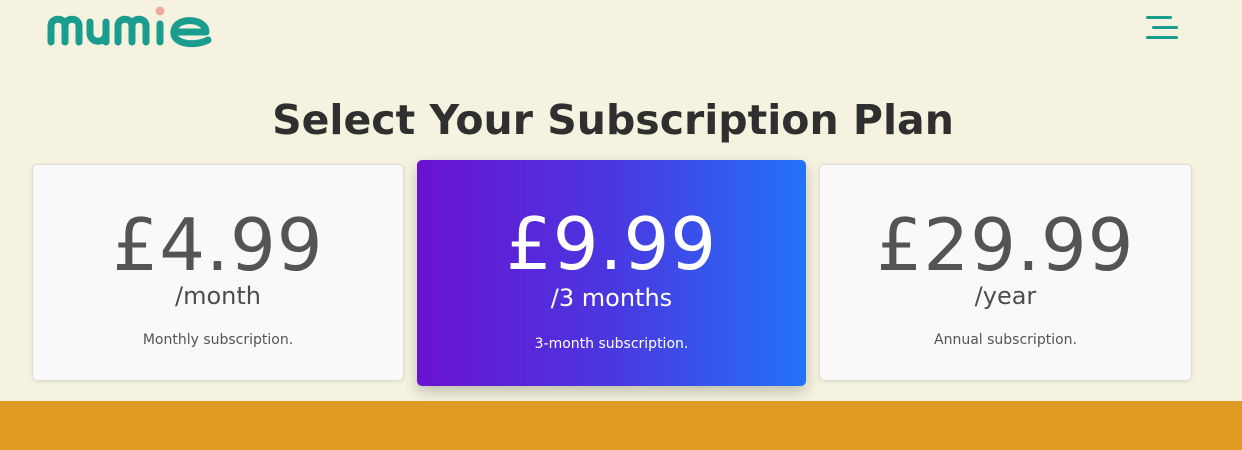 This screenshot has width=1242, height=450. I want to click on page-title: Select Your Subscription Plan, so click(613, 120).